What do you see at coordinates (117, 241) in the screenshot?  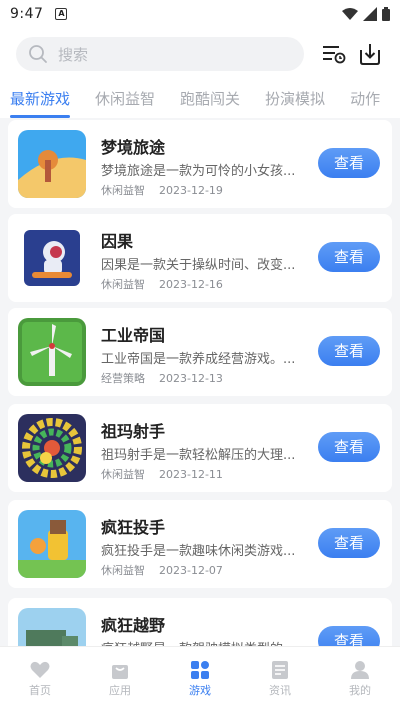 I see `game-title: 因果` at bounding box center [117, 241].